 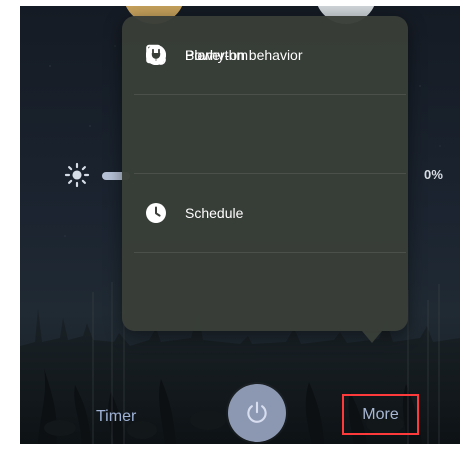 I want to click on menu-item-power-on-behavior: Power-on behavior, so click(x=265, y=55).